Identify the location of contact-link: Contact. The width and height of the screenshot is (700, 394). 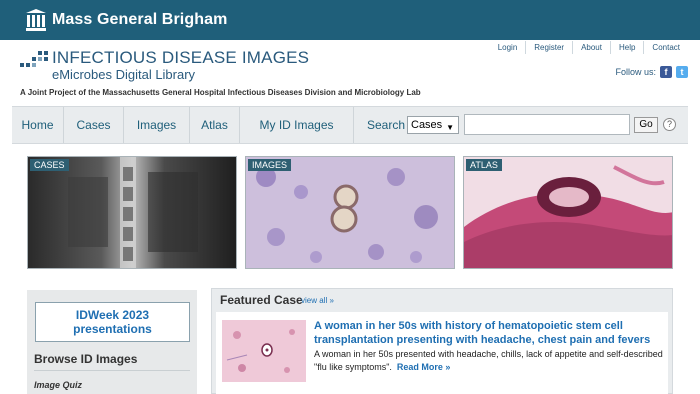
(665, 47).